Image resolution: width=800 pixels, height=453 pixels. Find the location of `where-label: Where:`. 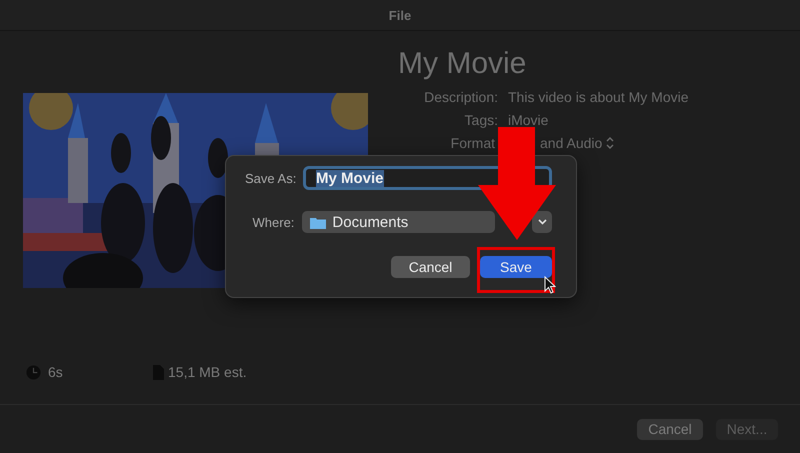

where-label: Where: is located at coordinates (273, 222).